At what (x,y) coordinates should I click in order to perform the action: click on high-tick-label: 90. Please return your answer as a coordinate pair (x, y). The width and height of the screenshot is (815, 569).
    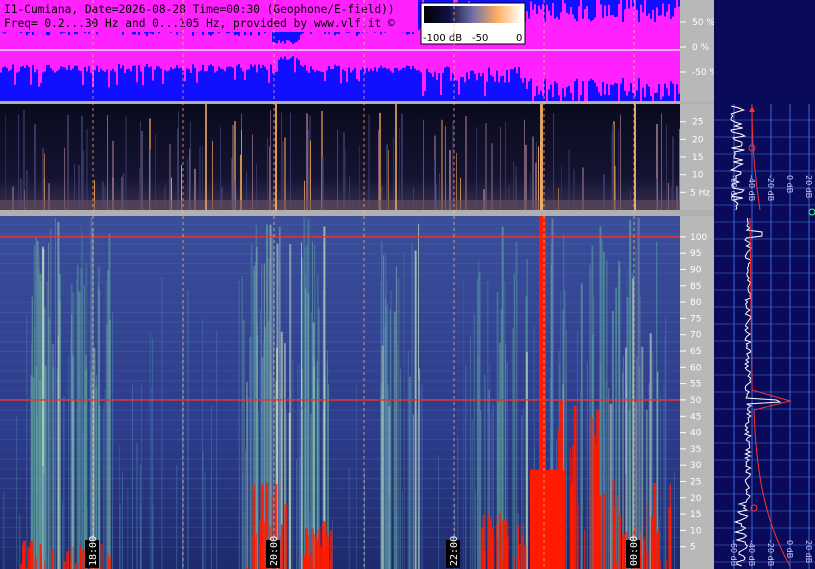
    Looking at the image, I should click on (696, 271).